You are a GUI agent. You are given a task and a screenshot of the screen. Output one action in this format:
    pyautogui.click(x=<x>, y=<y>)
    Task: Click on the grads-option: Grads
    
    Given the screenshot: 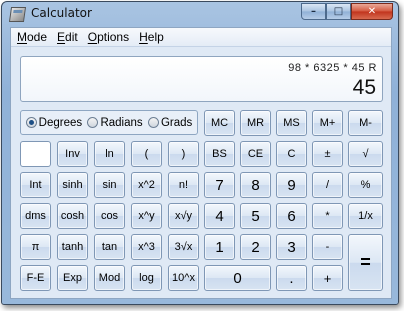 What is the action you would take?
    pyautogui.click(x=170, y=122)
    